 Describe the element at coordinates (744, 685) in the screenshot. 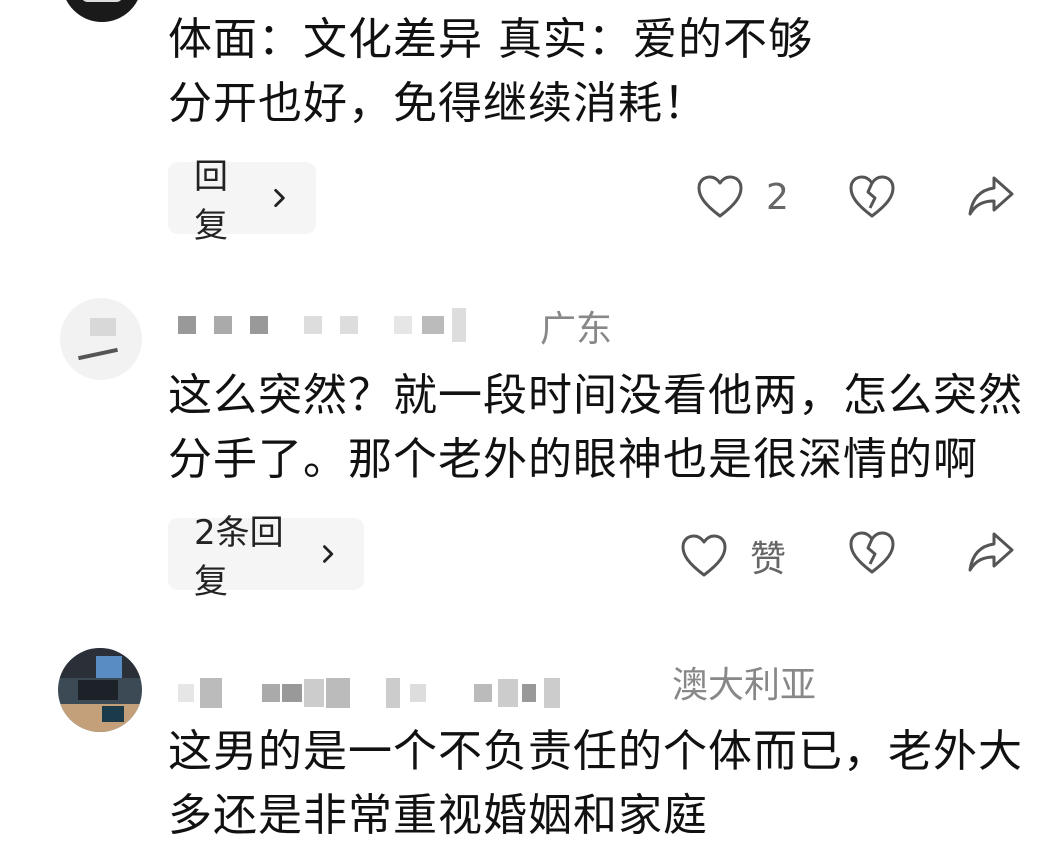

I see `location-label: 澳大利亚` at that location.